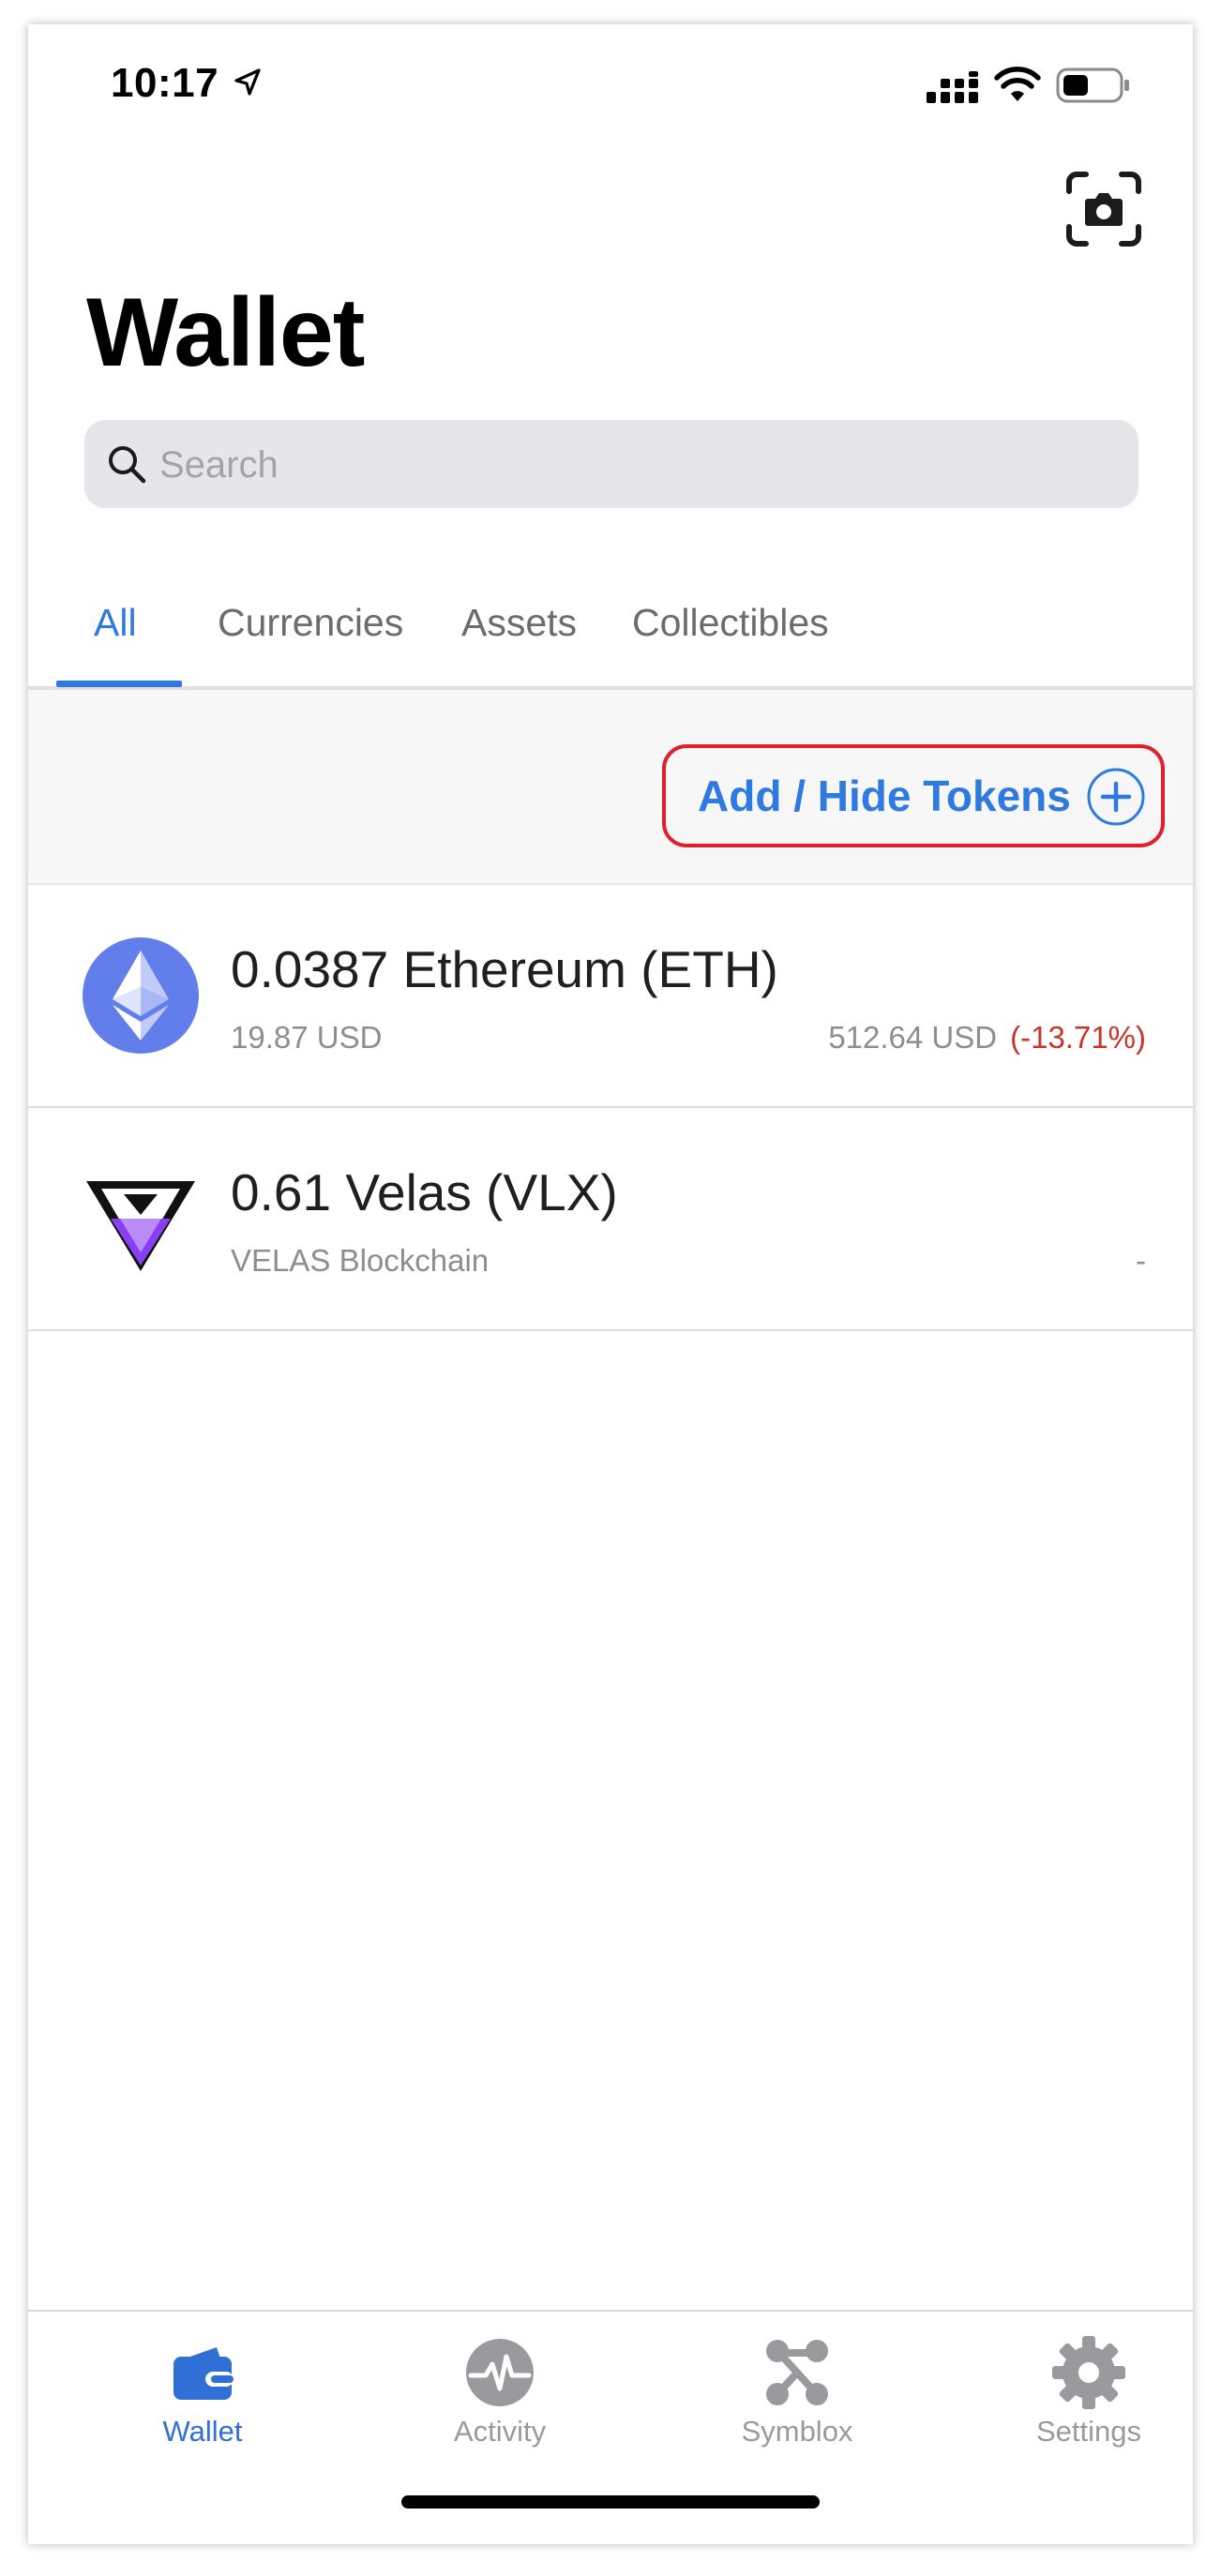 This screenshot has height=2576, width=1221. I want to click on nav-label: Wallet, so click(202, 2431).